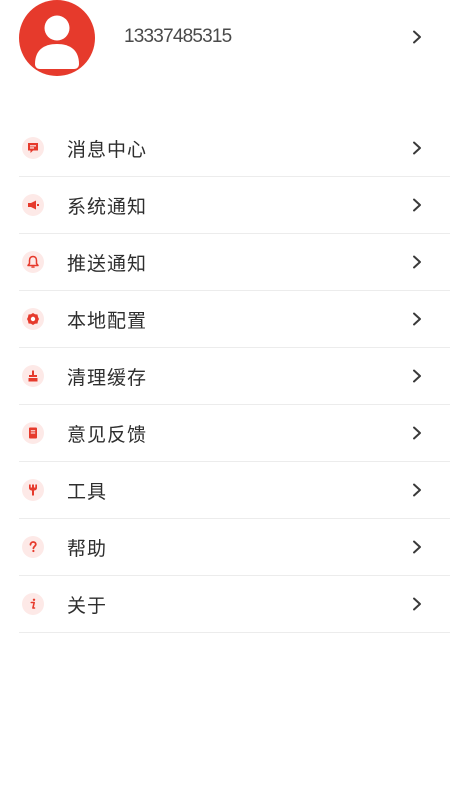 Image resolution: width=450 pixels, height=800 pixels. I want to click on wrench-icon, so click(33, 490).